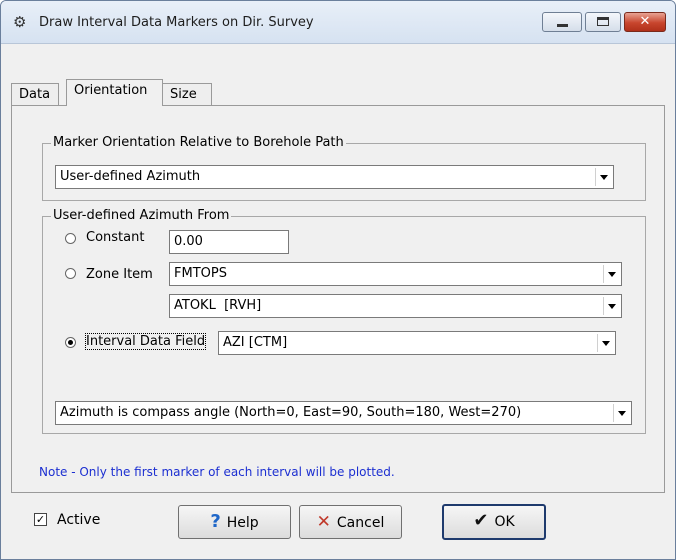 The height and width of the screenshot is (560, 676). I want to click on maximize-icon, so click(603, 21).